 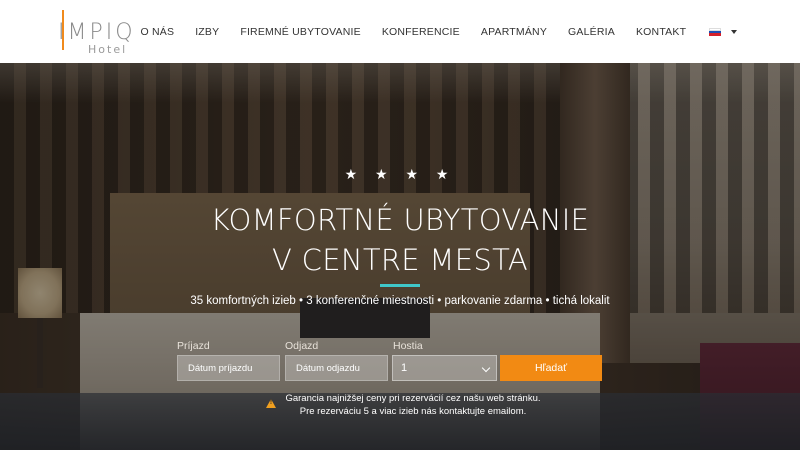 I want to click on nav-item-konferencie: KONFERENCIE, so click(x=421, y=32).